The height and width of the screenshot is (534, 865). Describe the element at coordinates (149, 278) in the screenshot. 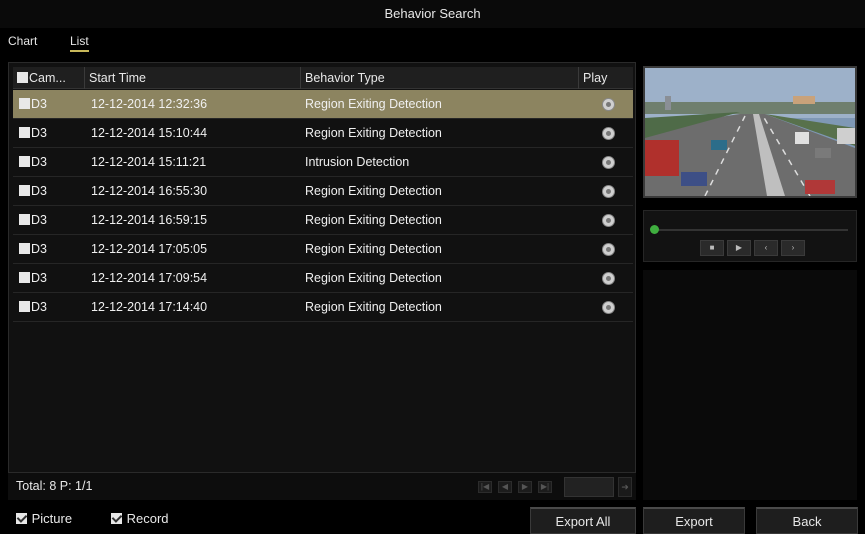

I see `row-start-time: 12-12-2014 17:09:54` at that location.